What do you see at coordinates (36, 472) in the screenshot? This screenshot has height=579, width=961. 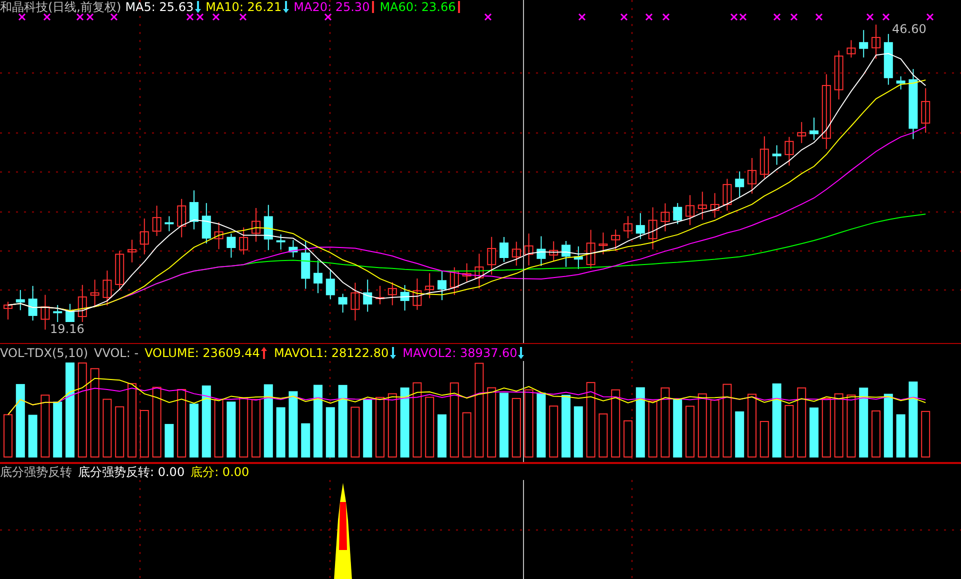 I see `signal-indicator-name: 底分强势反转` at bounding box center [36, 472].